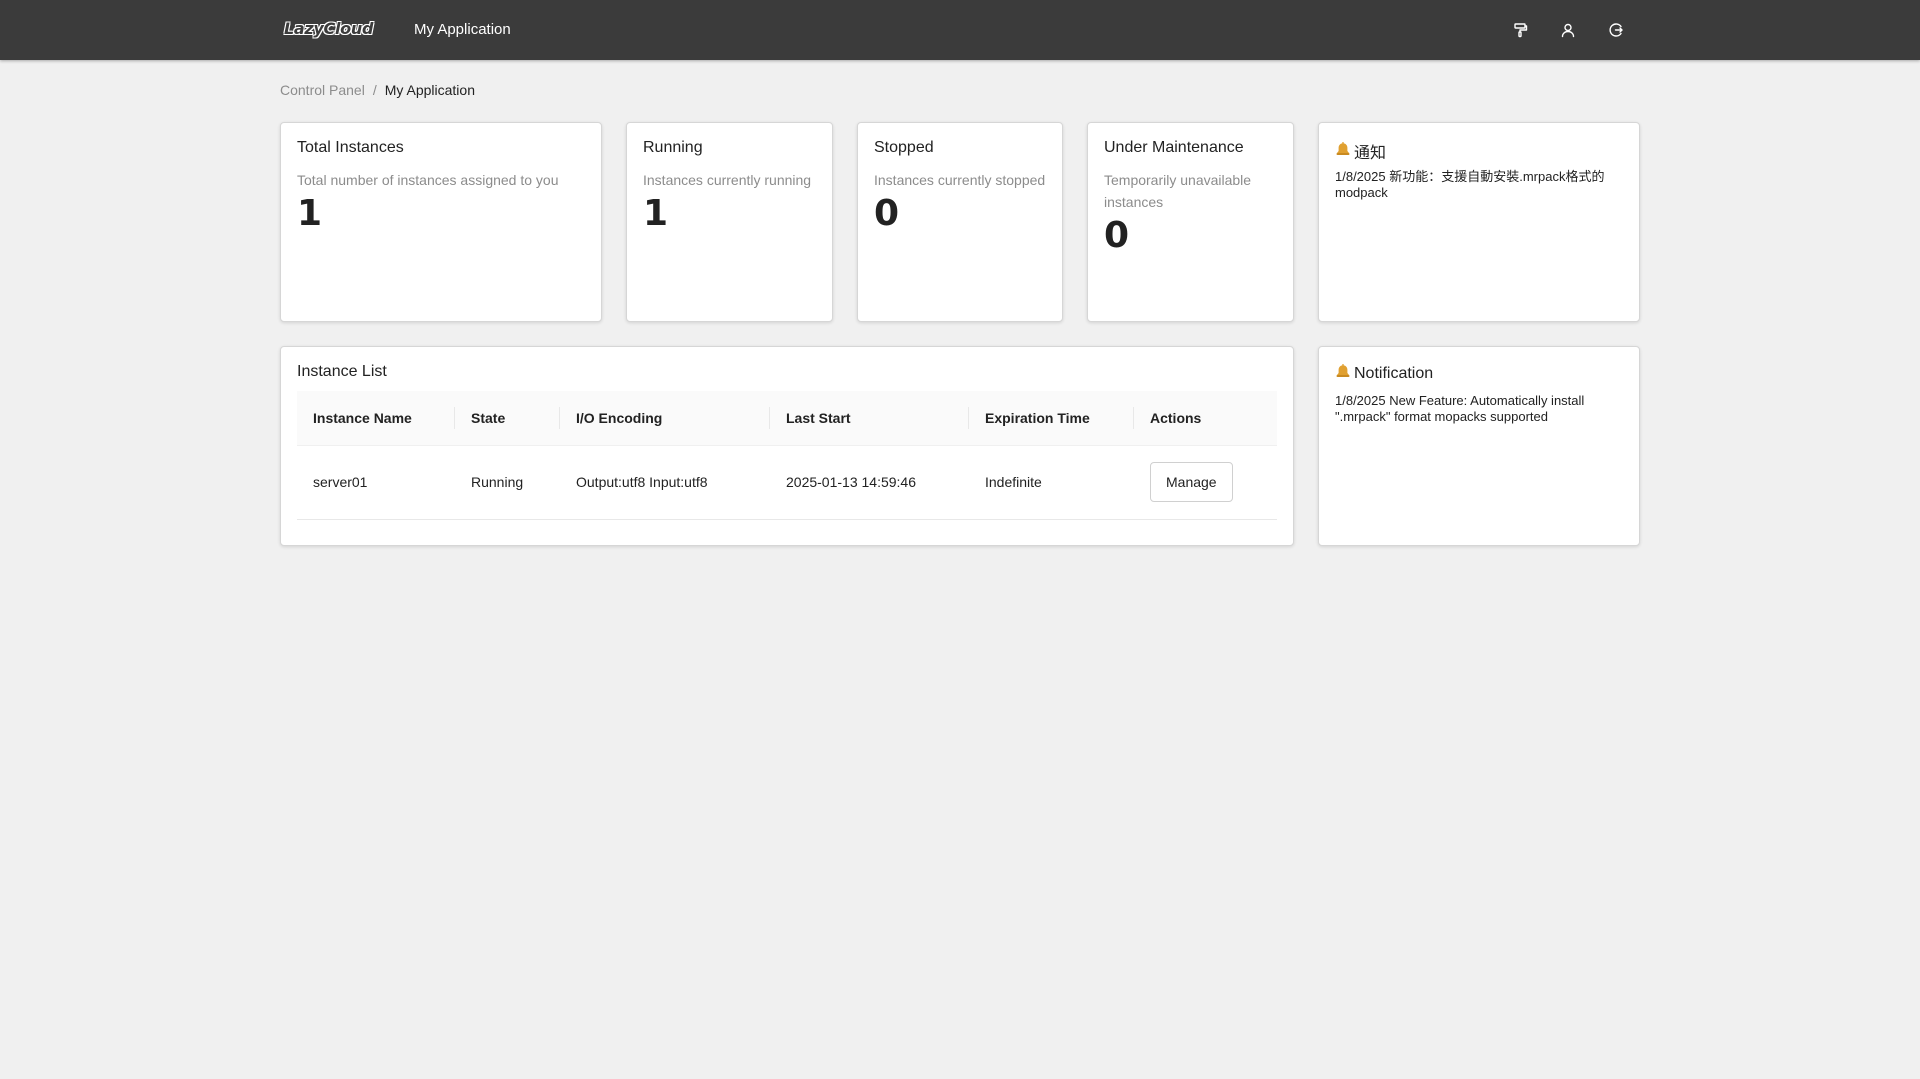 The image size is (1920, 1079). Describe the element at coordinates (507, 418) in the screenshot. I see `column-header: State` at that location.